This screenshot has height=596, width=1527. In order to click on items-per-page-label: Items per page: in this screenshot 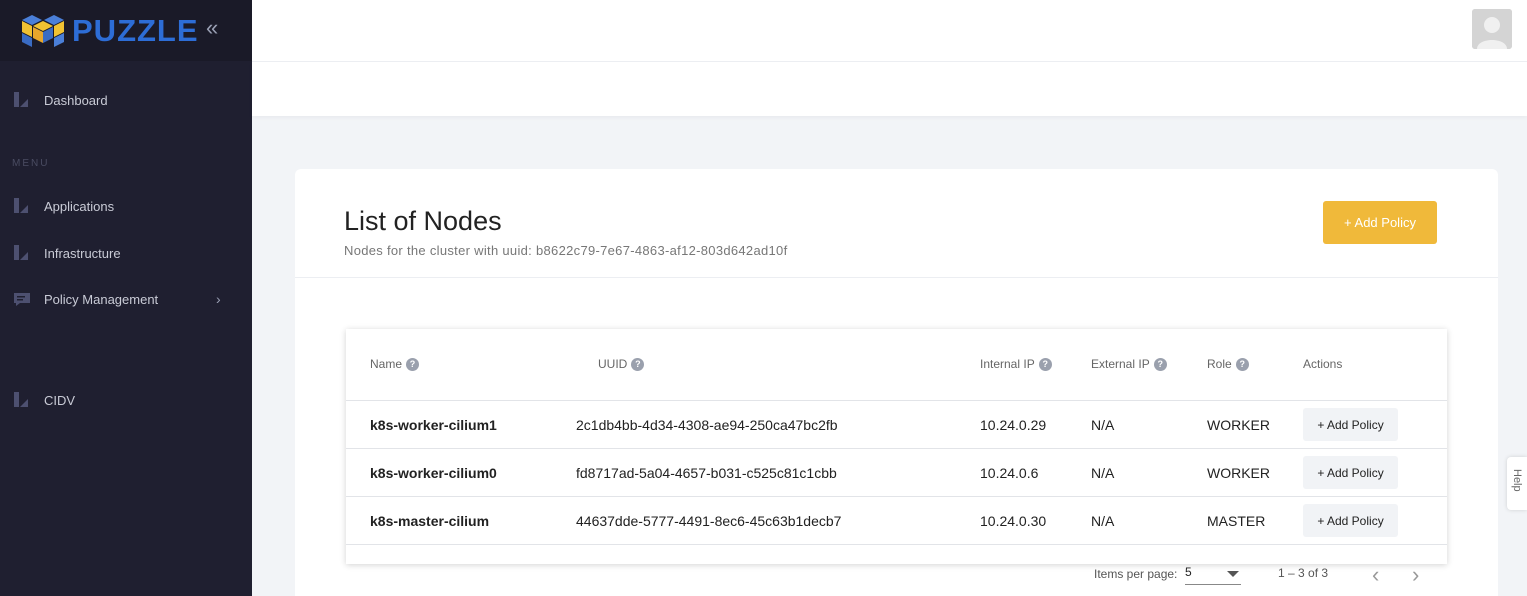, I will do `click(1136, 574)`.